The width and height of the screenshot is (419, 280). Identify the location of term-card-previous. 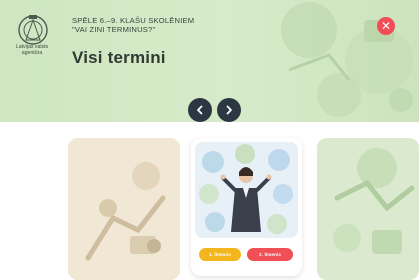
(124, 209).